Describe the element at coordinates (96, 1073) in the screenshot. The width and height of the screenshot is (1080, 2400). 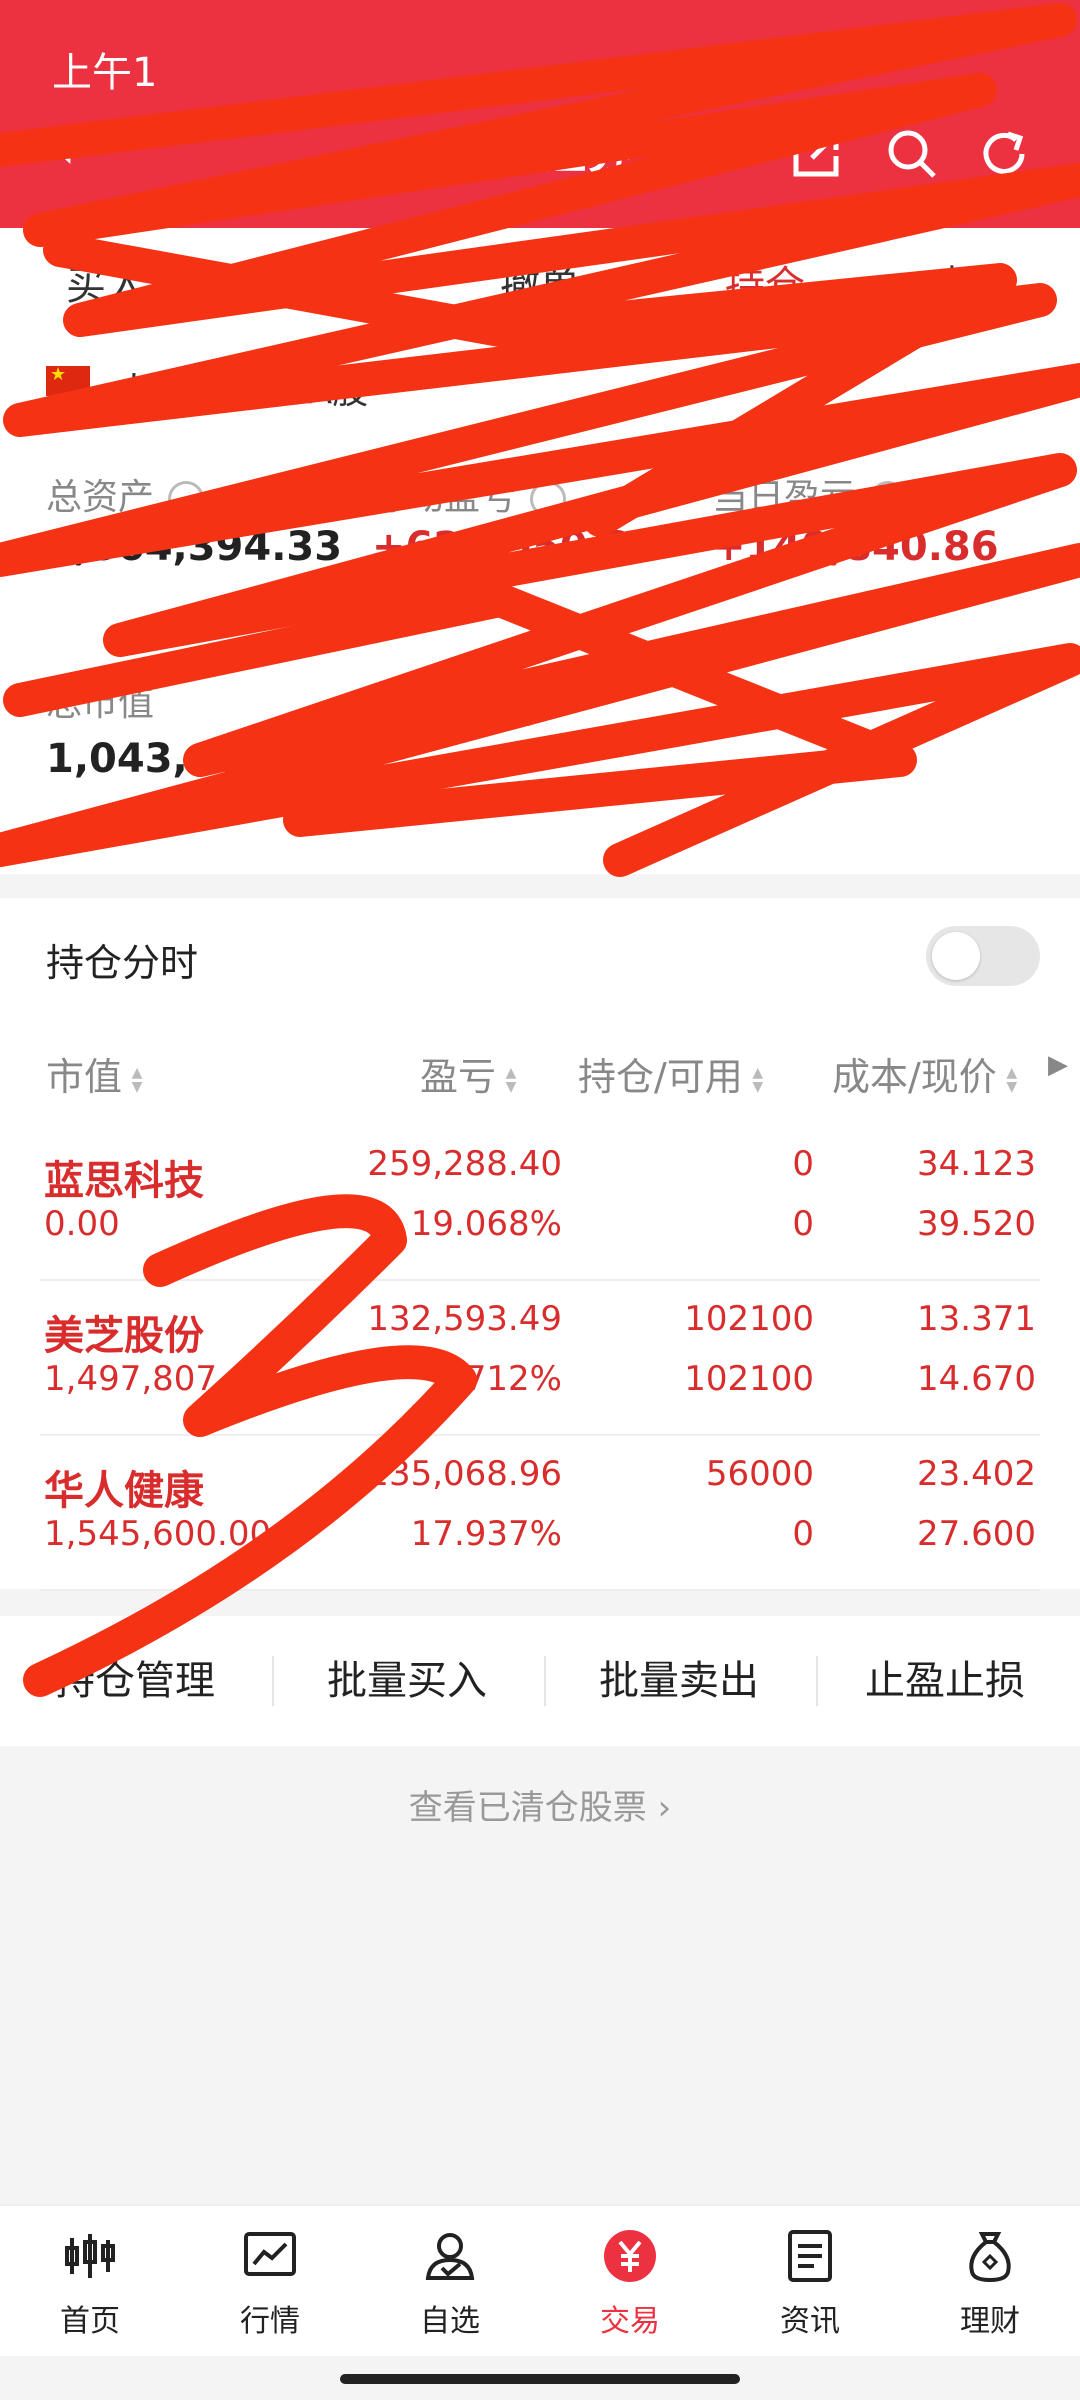
I see `column-header-market-value: 市值 ▲ ▼` at that location.